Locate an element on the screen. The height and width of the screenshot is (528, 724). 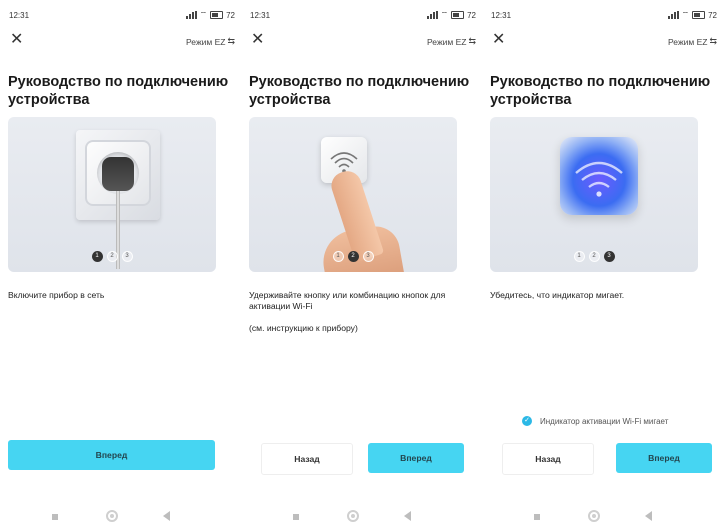
checkbox-checked-icon: ✓ is located at coordinates (527, 421).